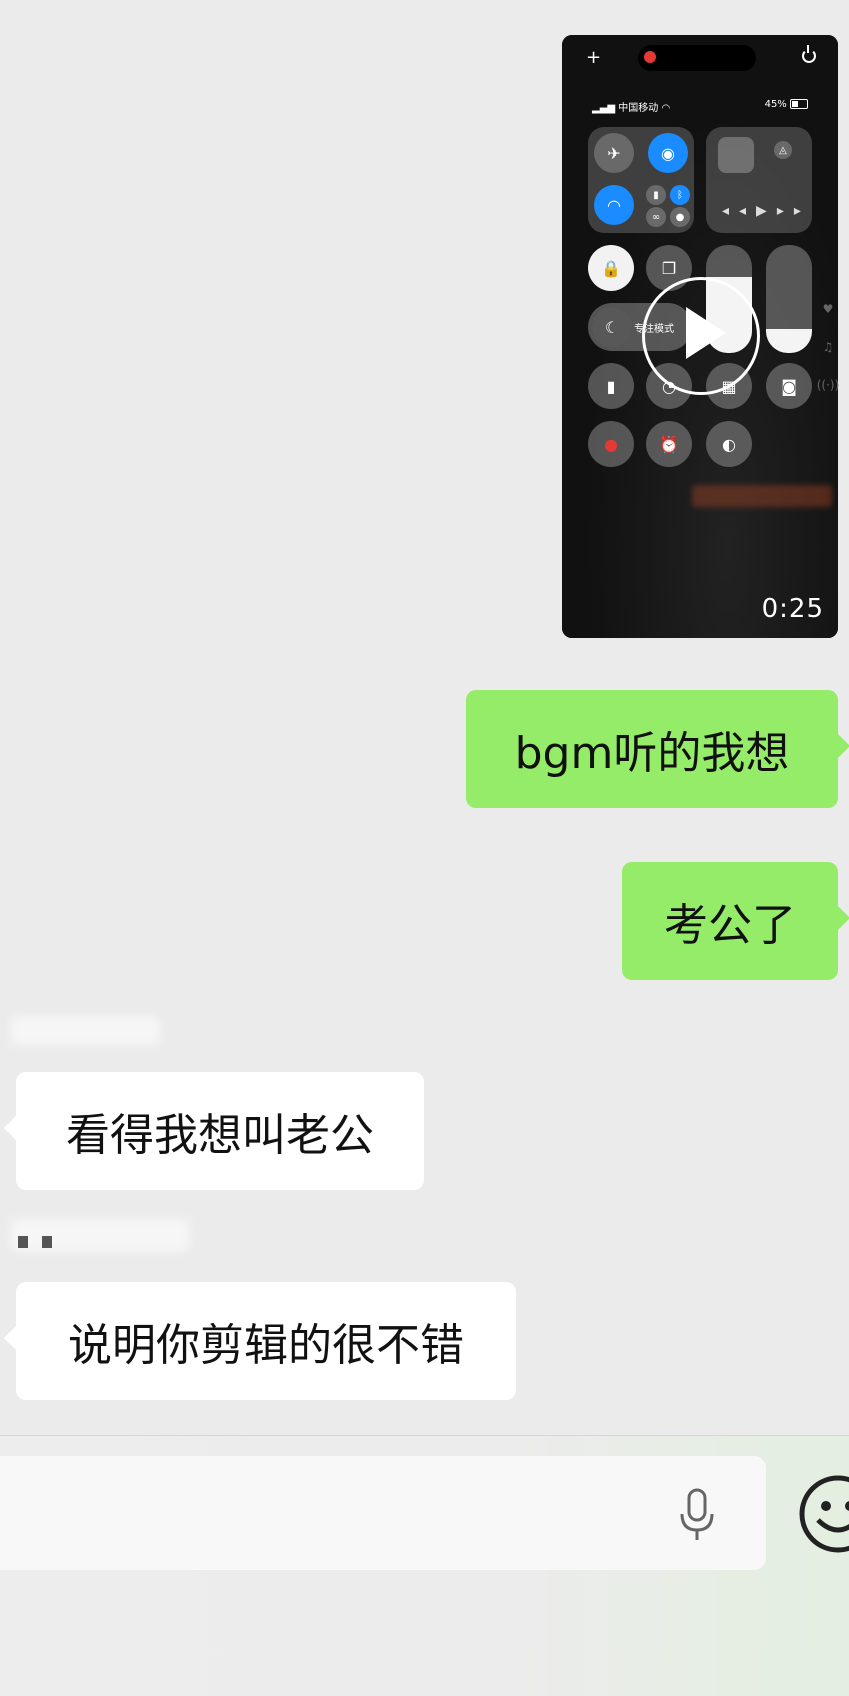 The width and height of the screenshot is (849, 1696). What do you see at coordinates (697, 1516) in the screenshot?
I see `microphone-icon` at bounding box center [697, 1516].